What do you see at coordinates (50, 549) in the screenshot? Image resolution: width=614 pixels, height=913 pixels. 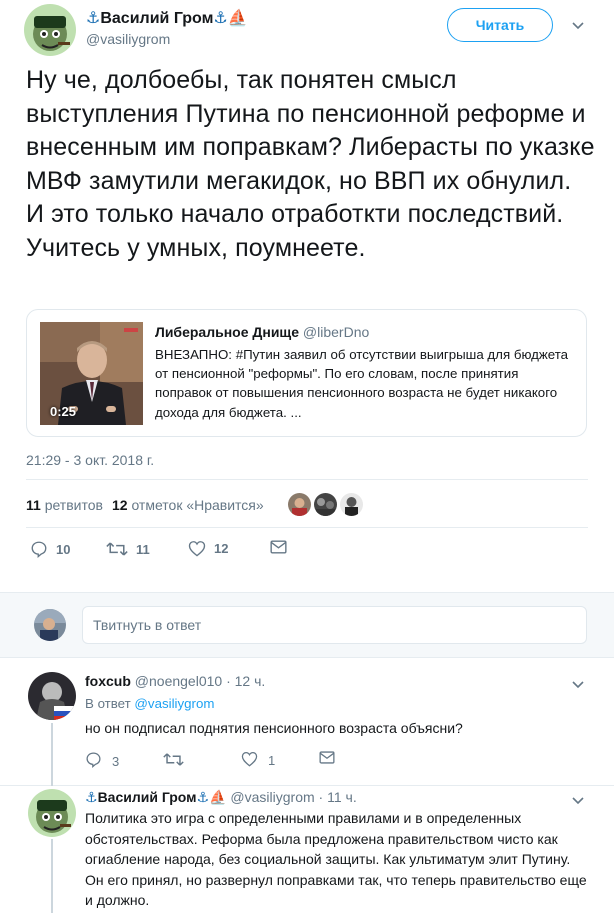 I see `reply-button: 10` at bounding box center [50, 549].